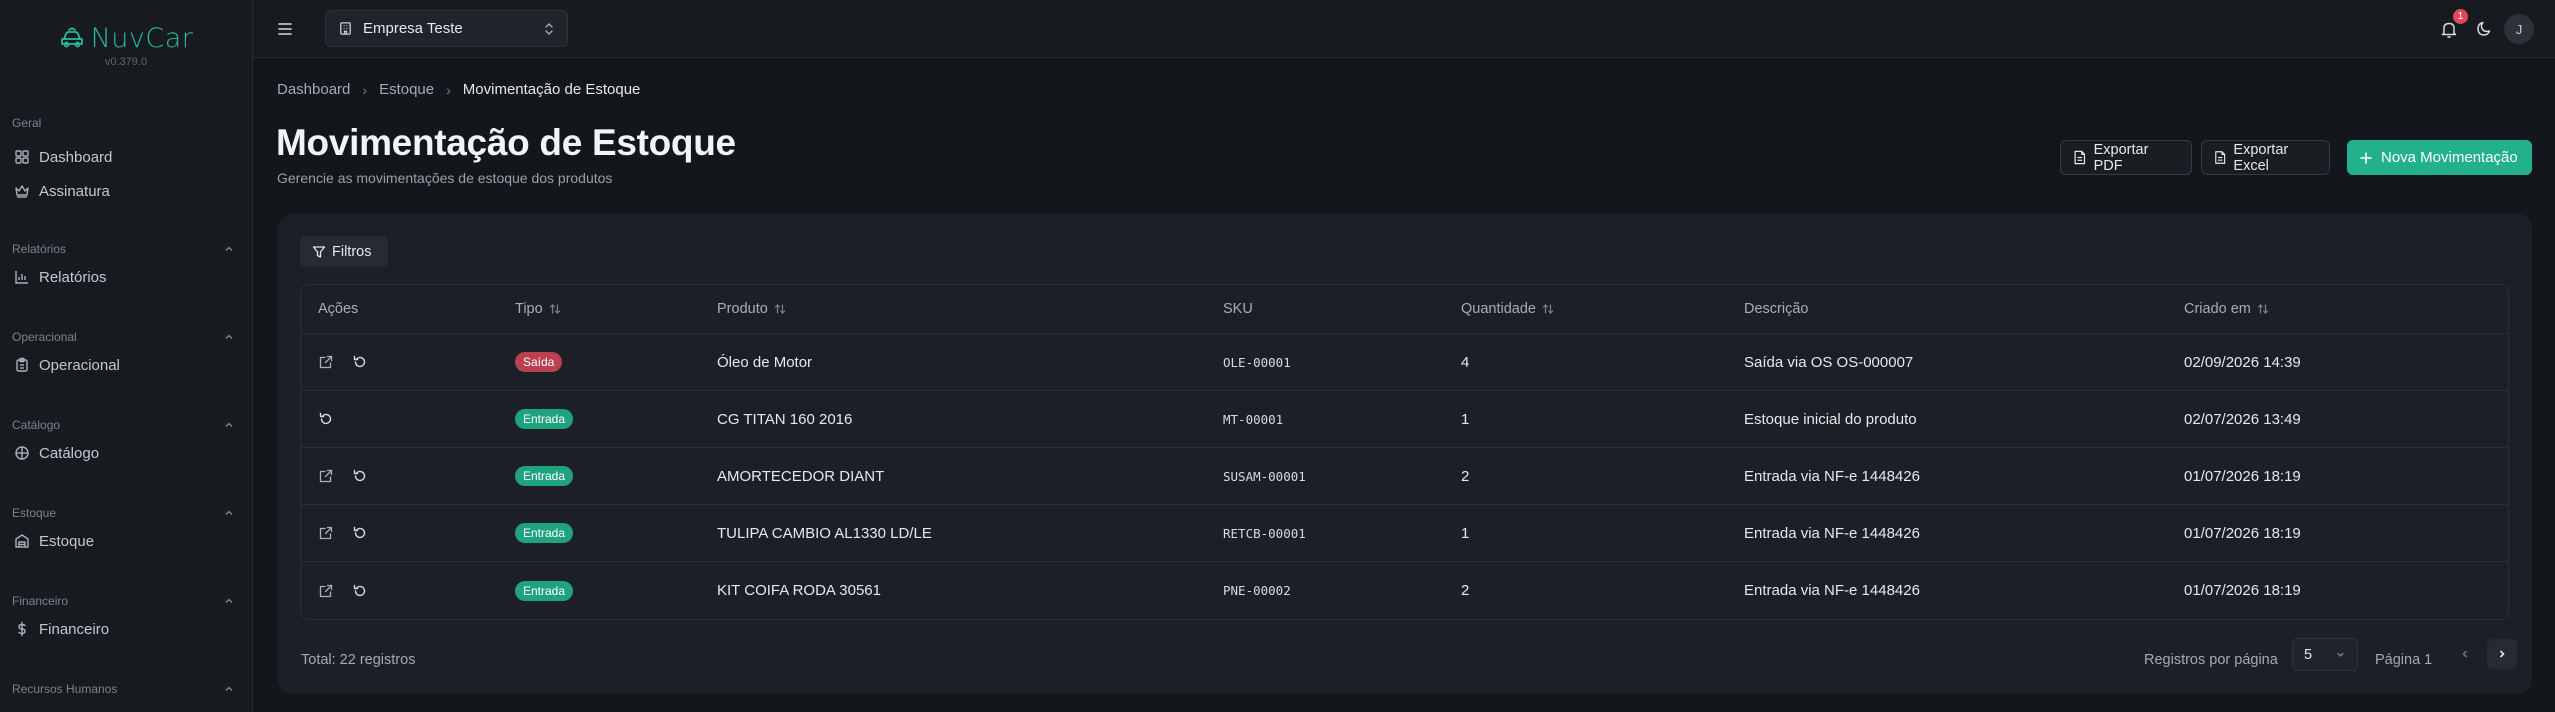 The width and height of the screenshot is (2555, 712). What do you see at coordinates (1776, 309) in the screenshot?
I see `header-label: Descrição` at bounding box center [1776, 309].